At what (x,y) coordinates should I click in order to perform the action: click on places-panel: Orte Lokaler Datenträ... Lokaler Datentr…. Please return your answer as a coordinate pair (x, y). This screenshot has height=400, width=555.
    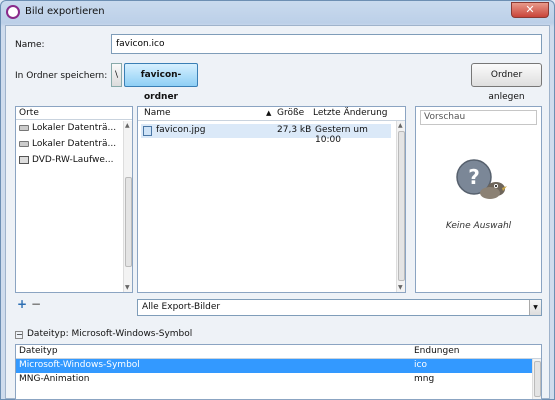
    Looking at the image, I should click on (74, 199).